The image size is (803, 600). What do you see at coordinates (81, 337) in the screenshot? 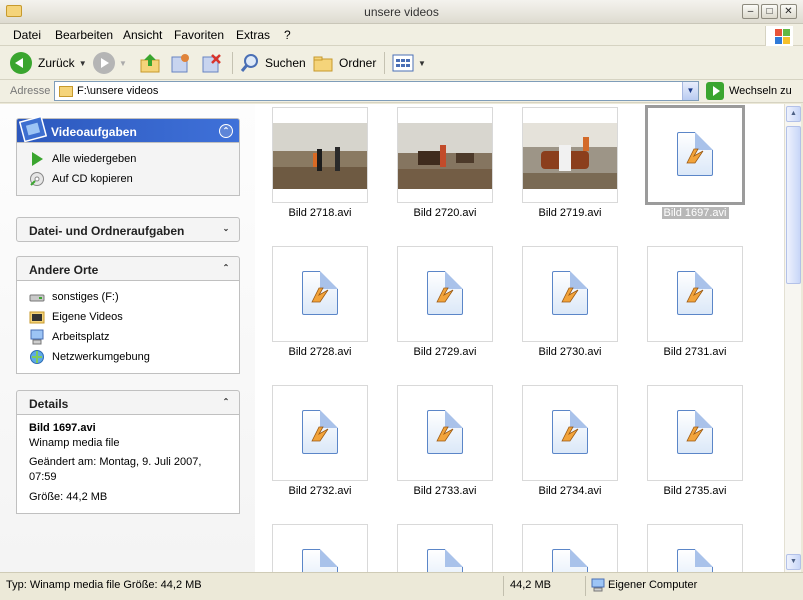
I see `place-label: Arbeitsplatz` at bounding box center [81, 337].